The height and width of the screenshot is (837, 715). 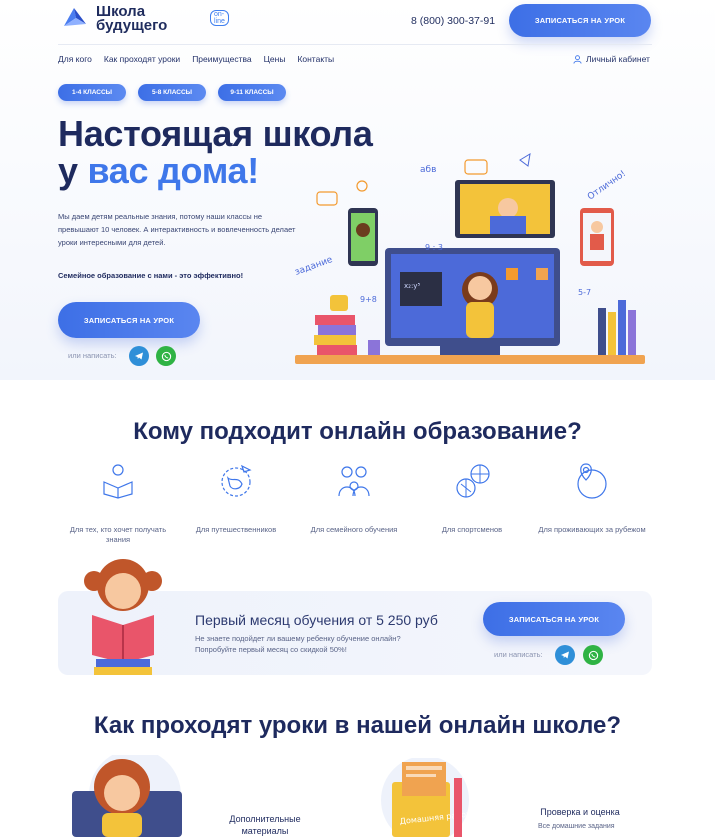 I want to click on svg-text: x₂:y⁵, so click(x=412, y=286).